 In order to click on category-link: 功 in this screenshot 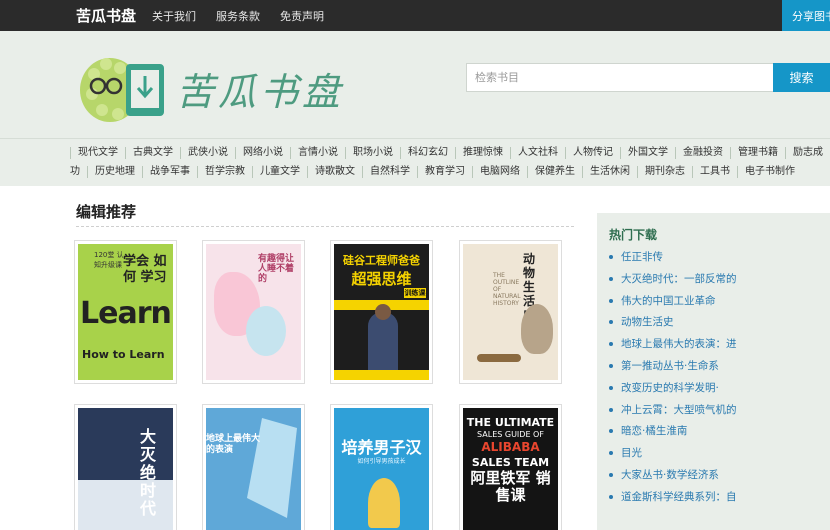, I will do `click(78, 172)`.